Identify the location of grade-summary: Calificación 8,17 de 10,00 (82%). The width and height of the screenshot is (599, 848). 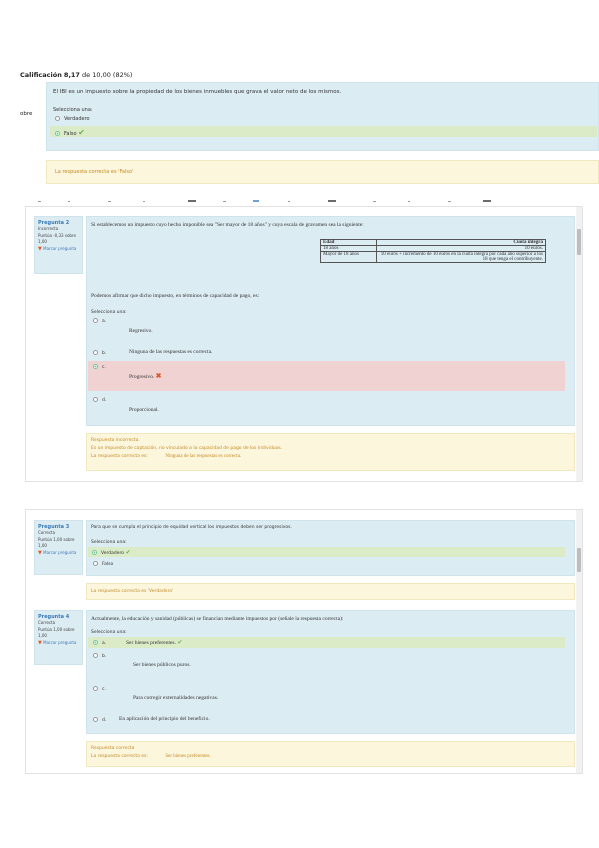
(76, 75).